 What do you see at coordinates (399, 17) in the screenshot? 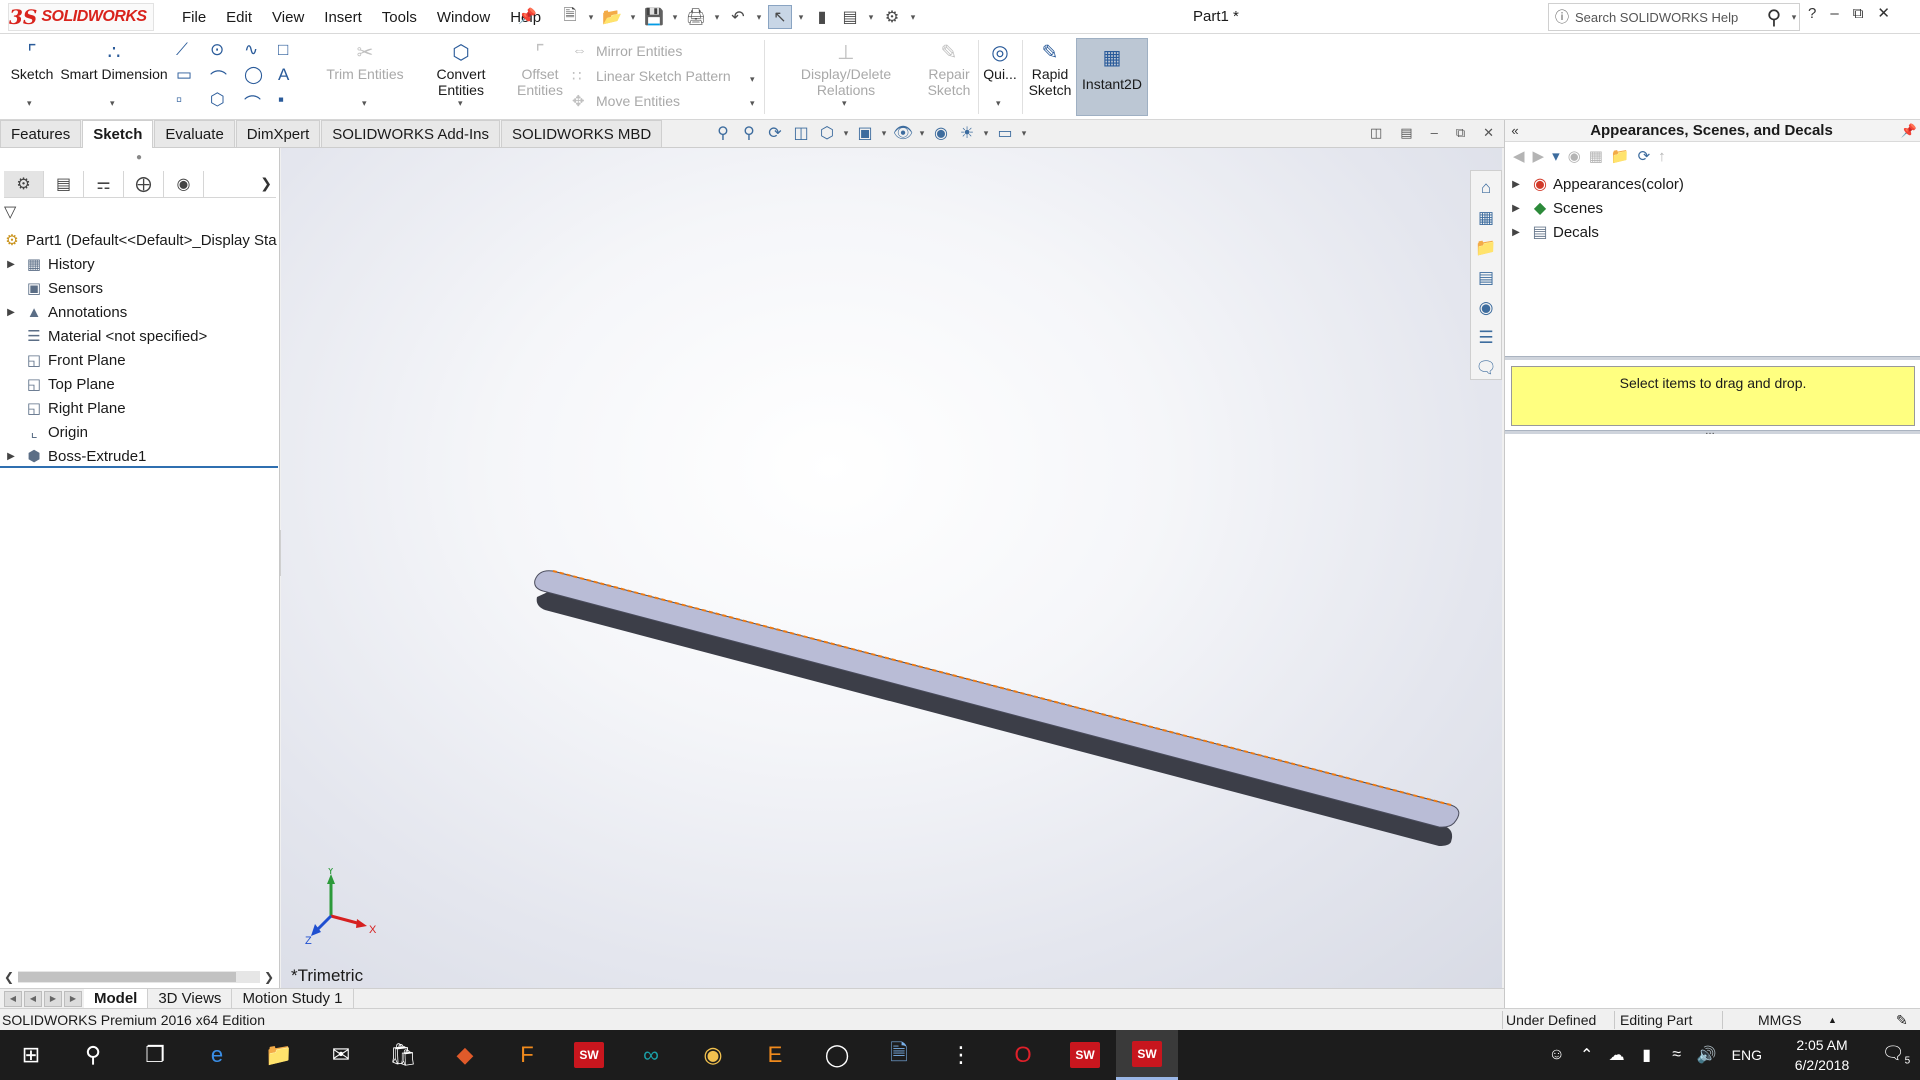
I see `menu-tools: Tools` at bounding box center [399, 17].